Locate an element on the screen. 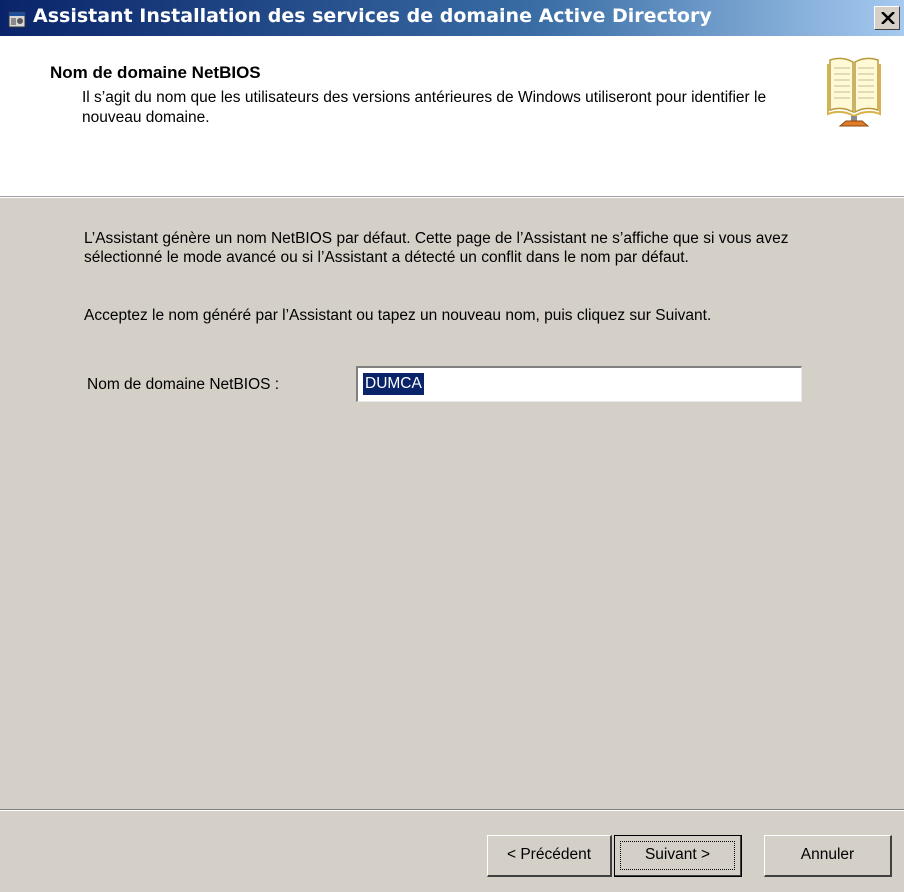 The width and height of the screenshot is (904, 892). close-icon is located at coordinates (888, 18).